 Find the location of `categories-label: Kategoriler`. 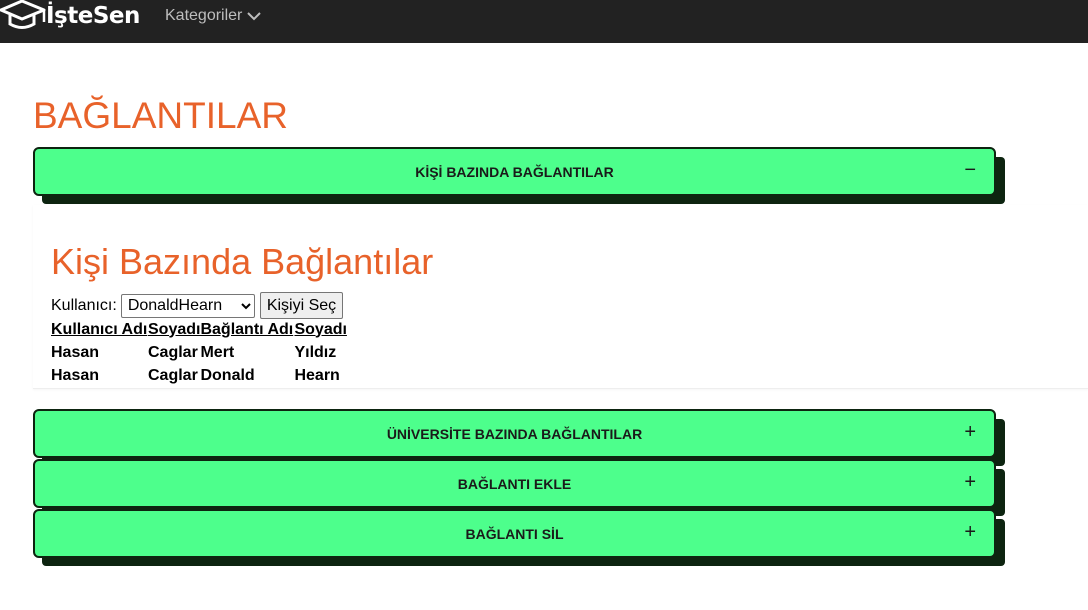

categories-label: Kategoriler is located at coordinates (204, 15).